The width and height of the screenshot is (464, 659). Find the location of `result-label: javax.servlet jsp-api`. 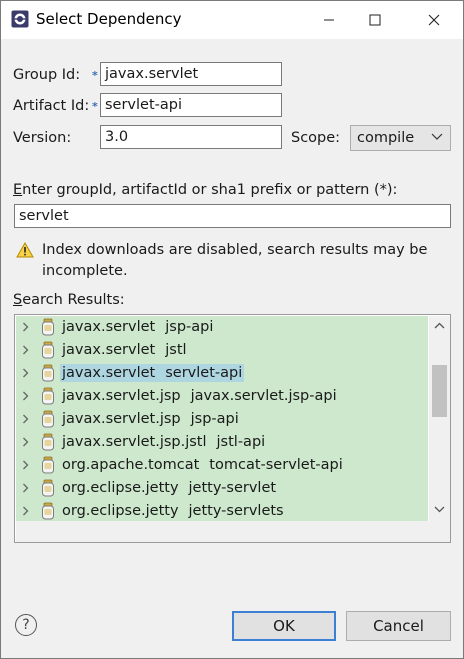

result-label: javax.servlet jsp-api is located at coordinates (137, 327).